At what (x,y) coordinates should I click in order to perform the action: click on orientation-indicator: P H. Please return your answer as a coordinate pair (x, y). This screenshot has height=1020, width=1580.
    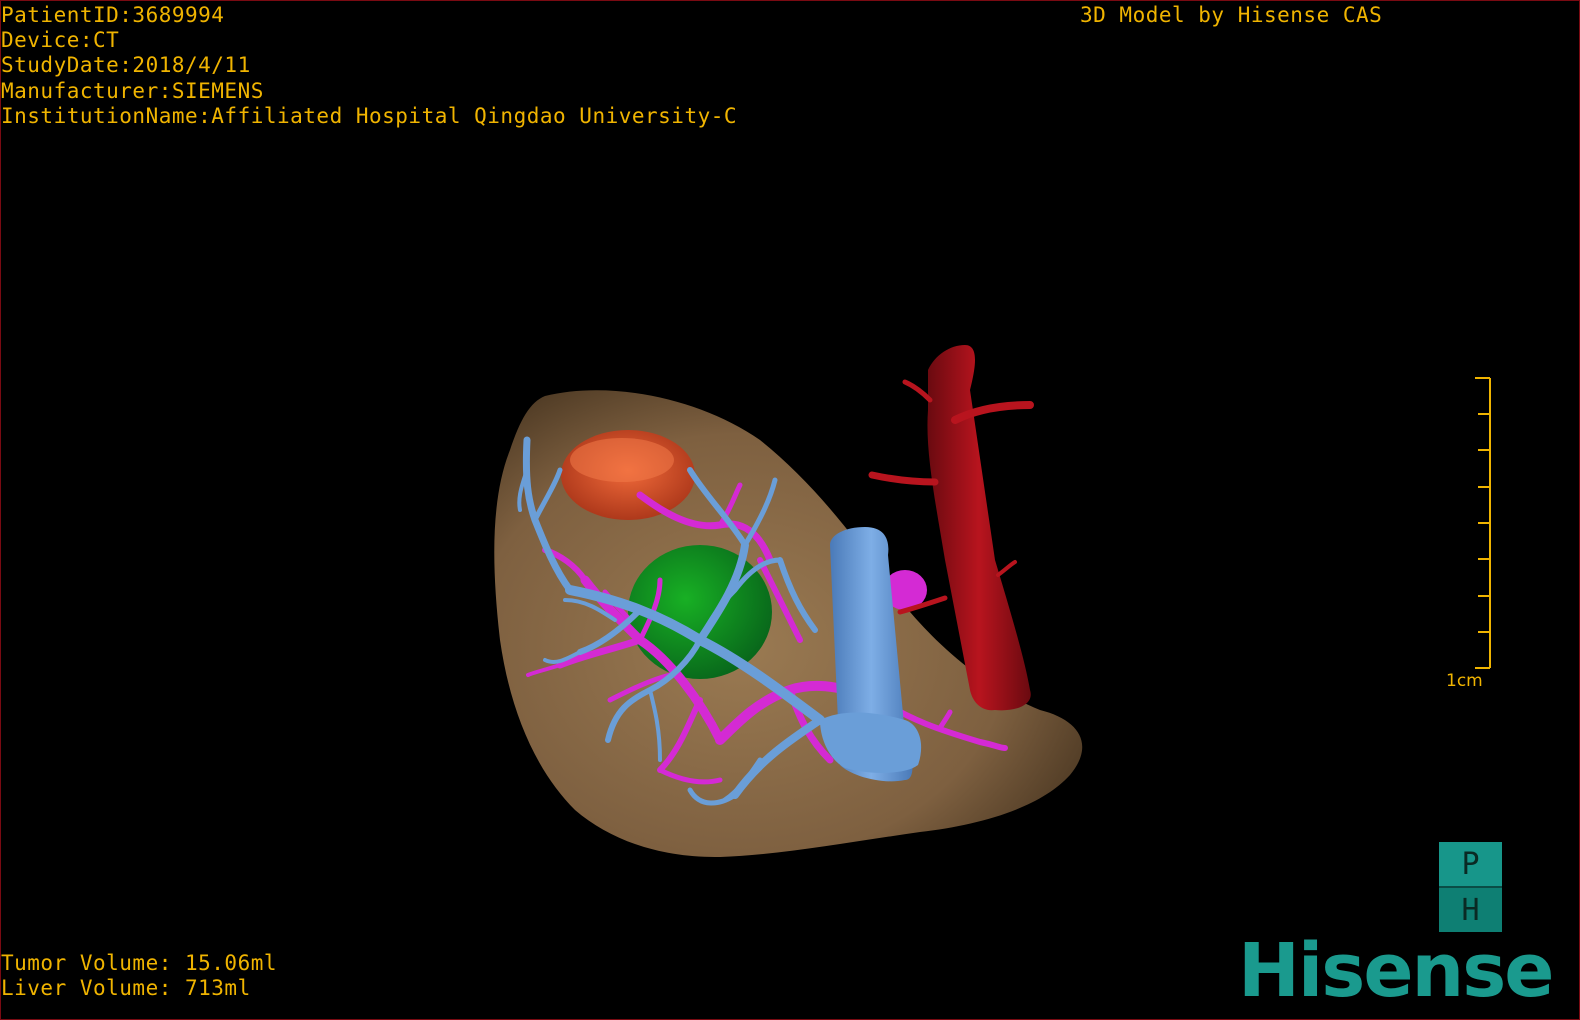
    Looking at the image, I should click on (1470, 887).